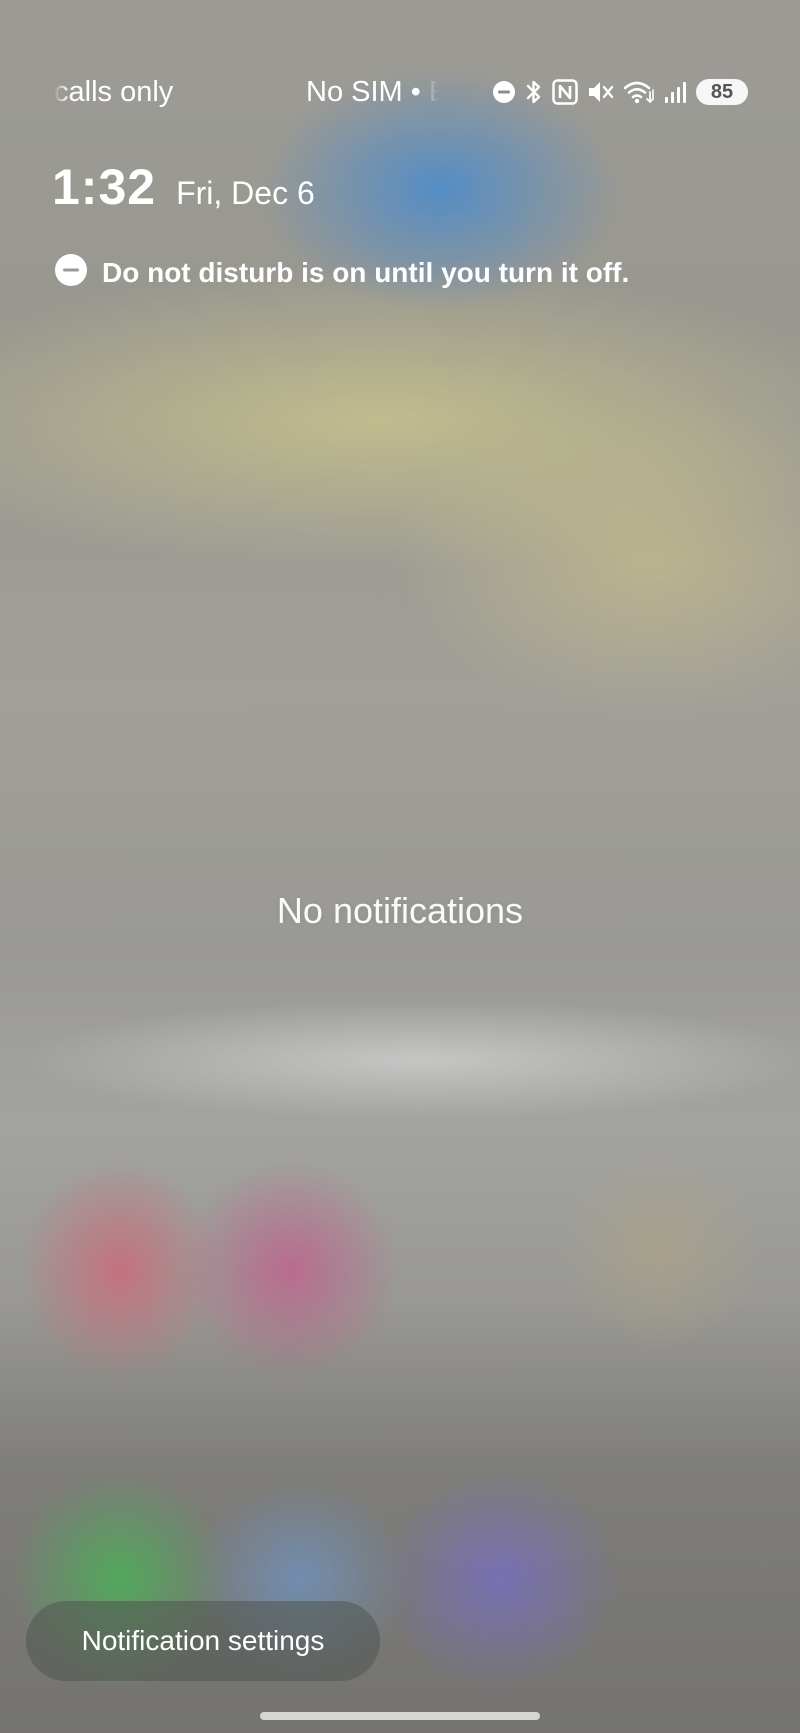 The height and width of the screenshot is (1733, 800). Describe the element at coordinates (114, 92) in the screenshot. I see `carrier-status-left: calls only` at that location.